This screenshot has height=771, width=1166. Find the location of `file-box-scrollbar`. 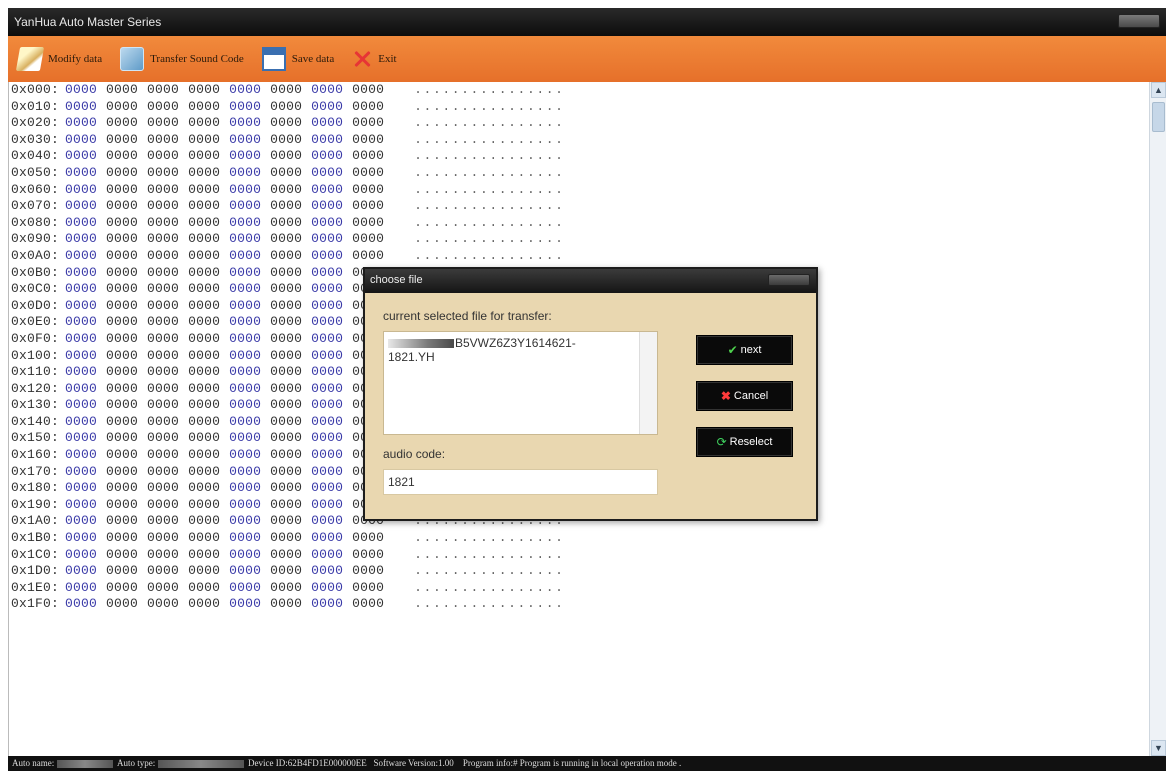

file-box-scrollbar is located at coordinates (648, 383).